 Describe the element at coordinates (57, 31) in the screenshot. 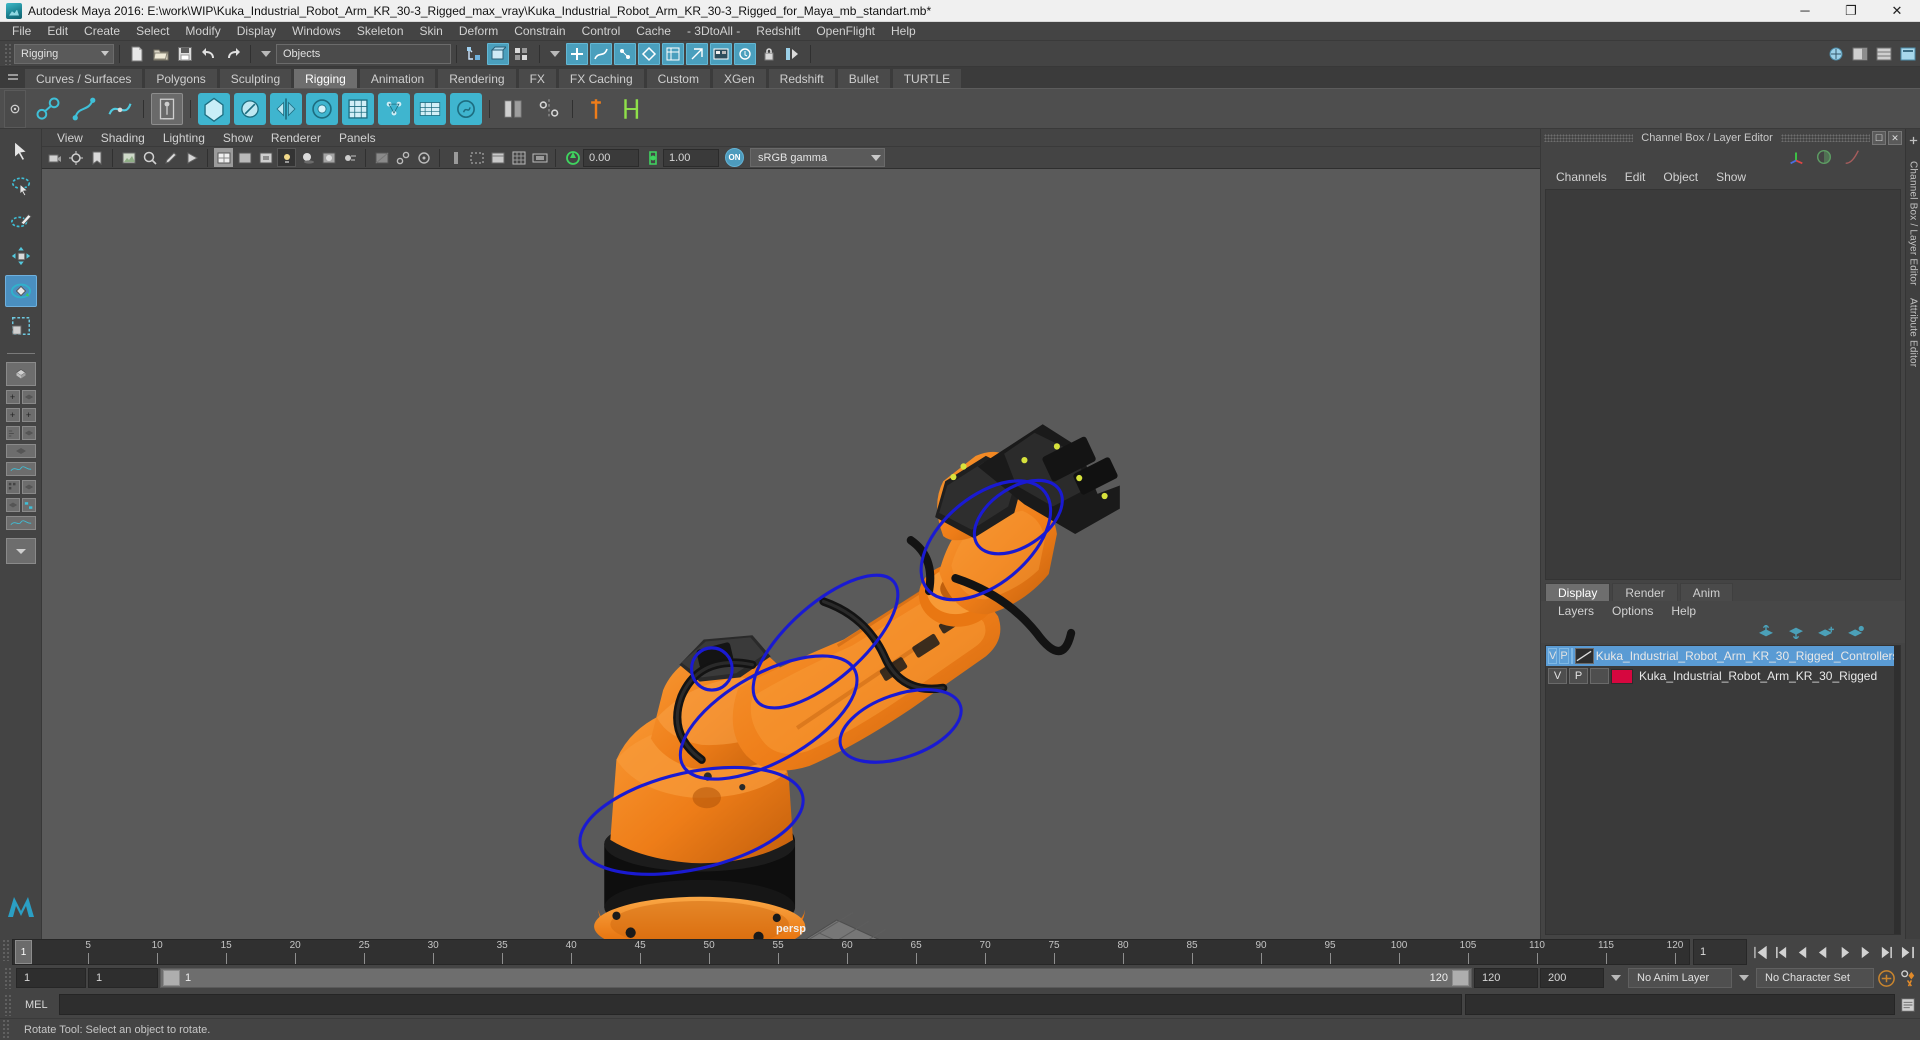

I see `menu-edit: Edit` at that location.